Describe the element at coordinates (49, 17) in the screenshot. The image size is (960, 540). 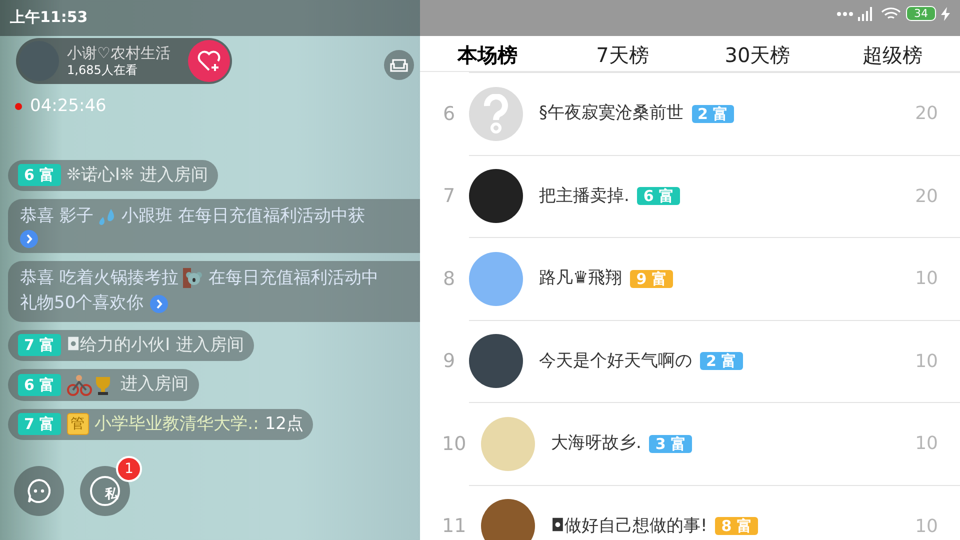
I see `clock: 上午11:53` at that location.